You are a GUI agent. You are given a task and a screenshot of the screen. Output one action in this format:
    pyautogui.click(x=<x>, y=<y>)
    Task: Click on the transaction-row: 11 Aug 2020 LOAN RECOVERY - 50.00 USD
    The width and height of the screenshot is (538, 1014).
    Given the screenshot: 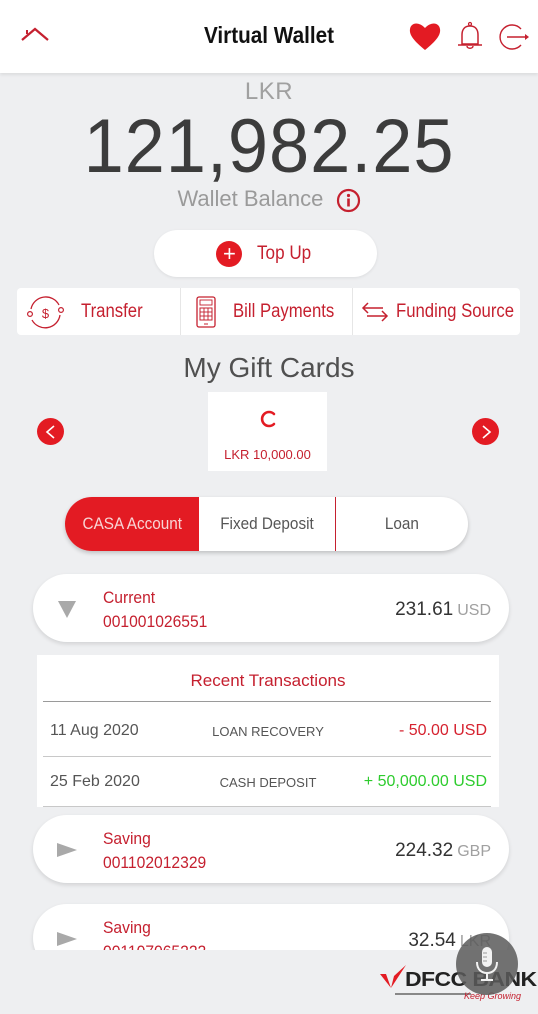 What is the action you would take?
    pyautogui.click(x=268, y=731)
    